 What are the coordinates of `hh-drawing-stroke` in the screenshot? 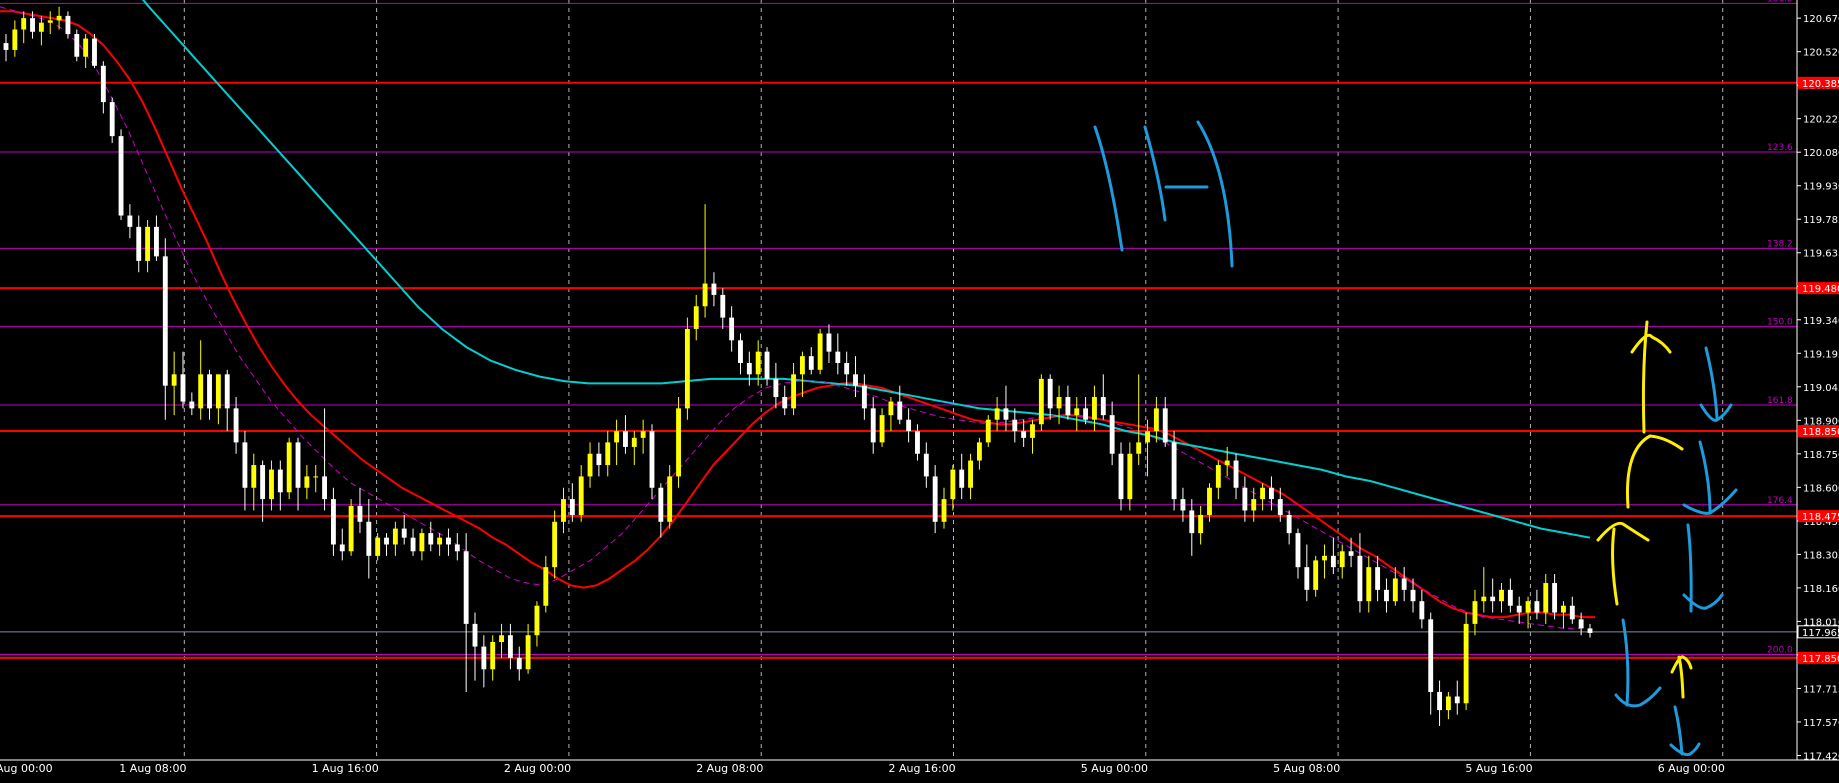 It's located at (1155, 173).